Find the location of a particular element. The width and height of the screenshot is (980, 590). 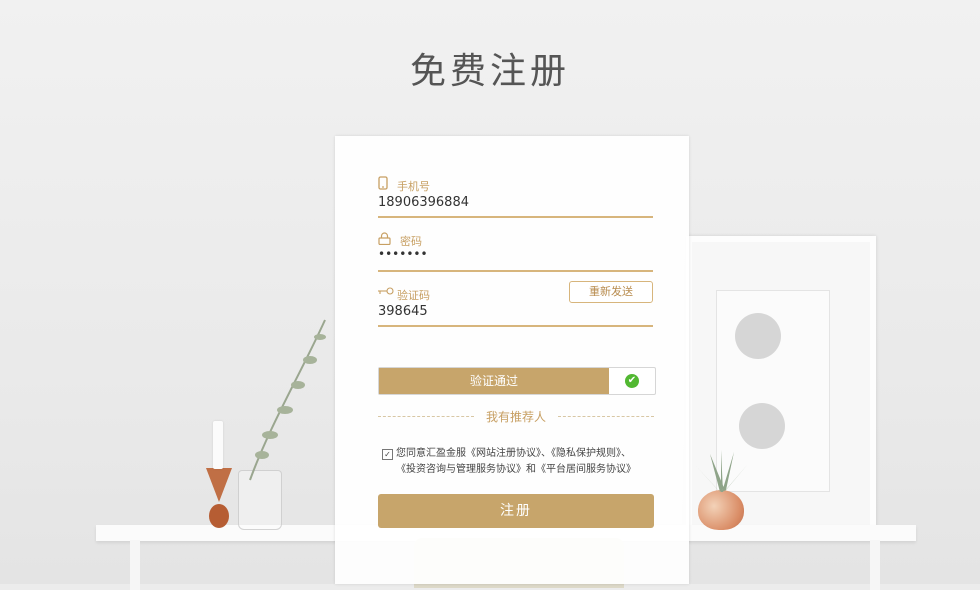

password-field: 密码 ••••••• is located at coordinates (515, 252).